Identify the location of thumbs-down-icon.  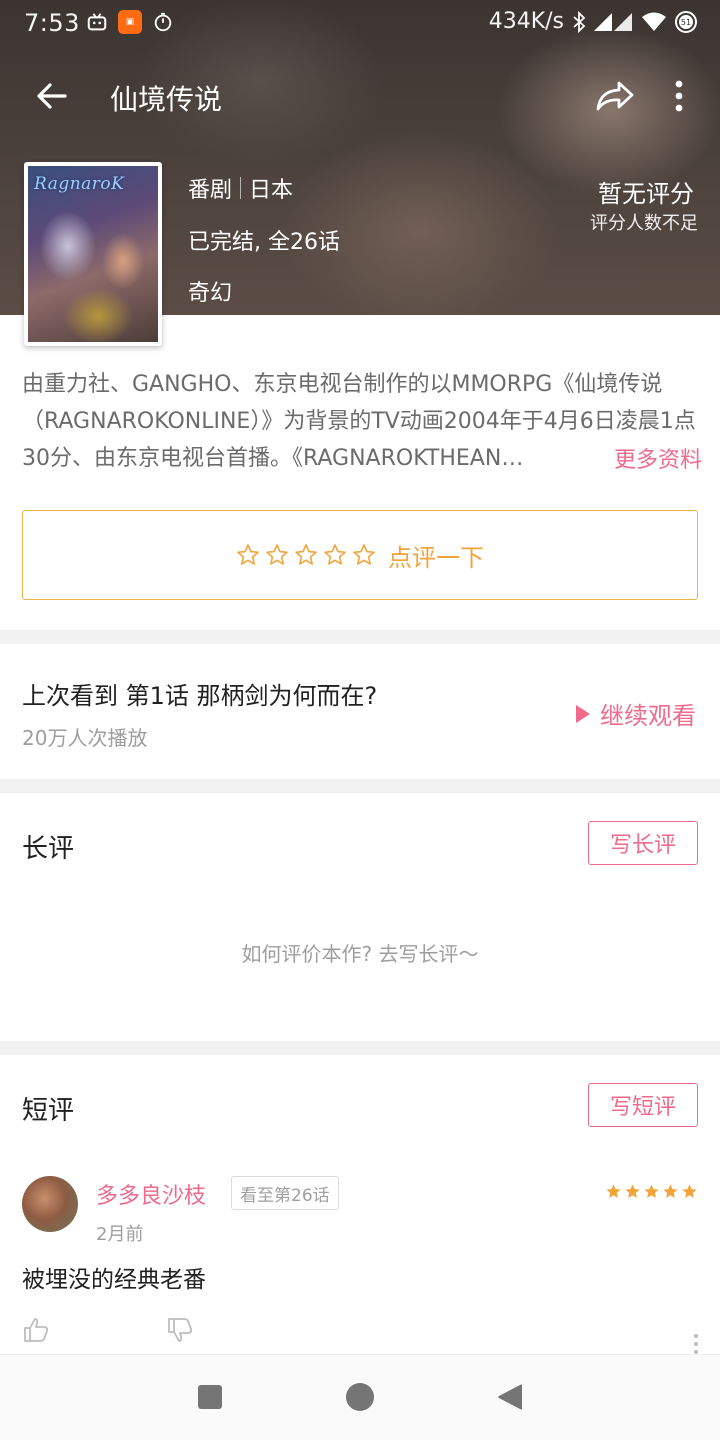
(180, 1330).